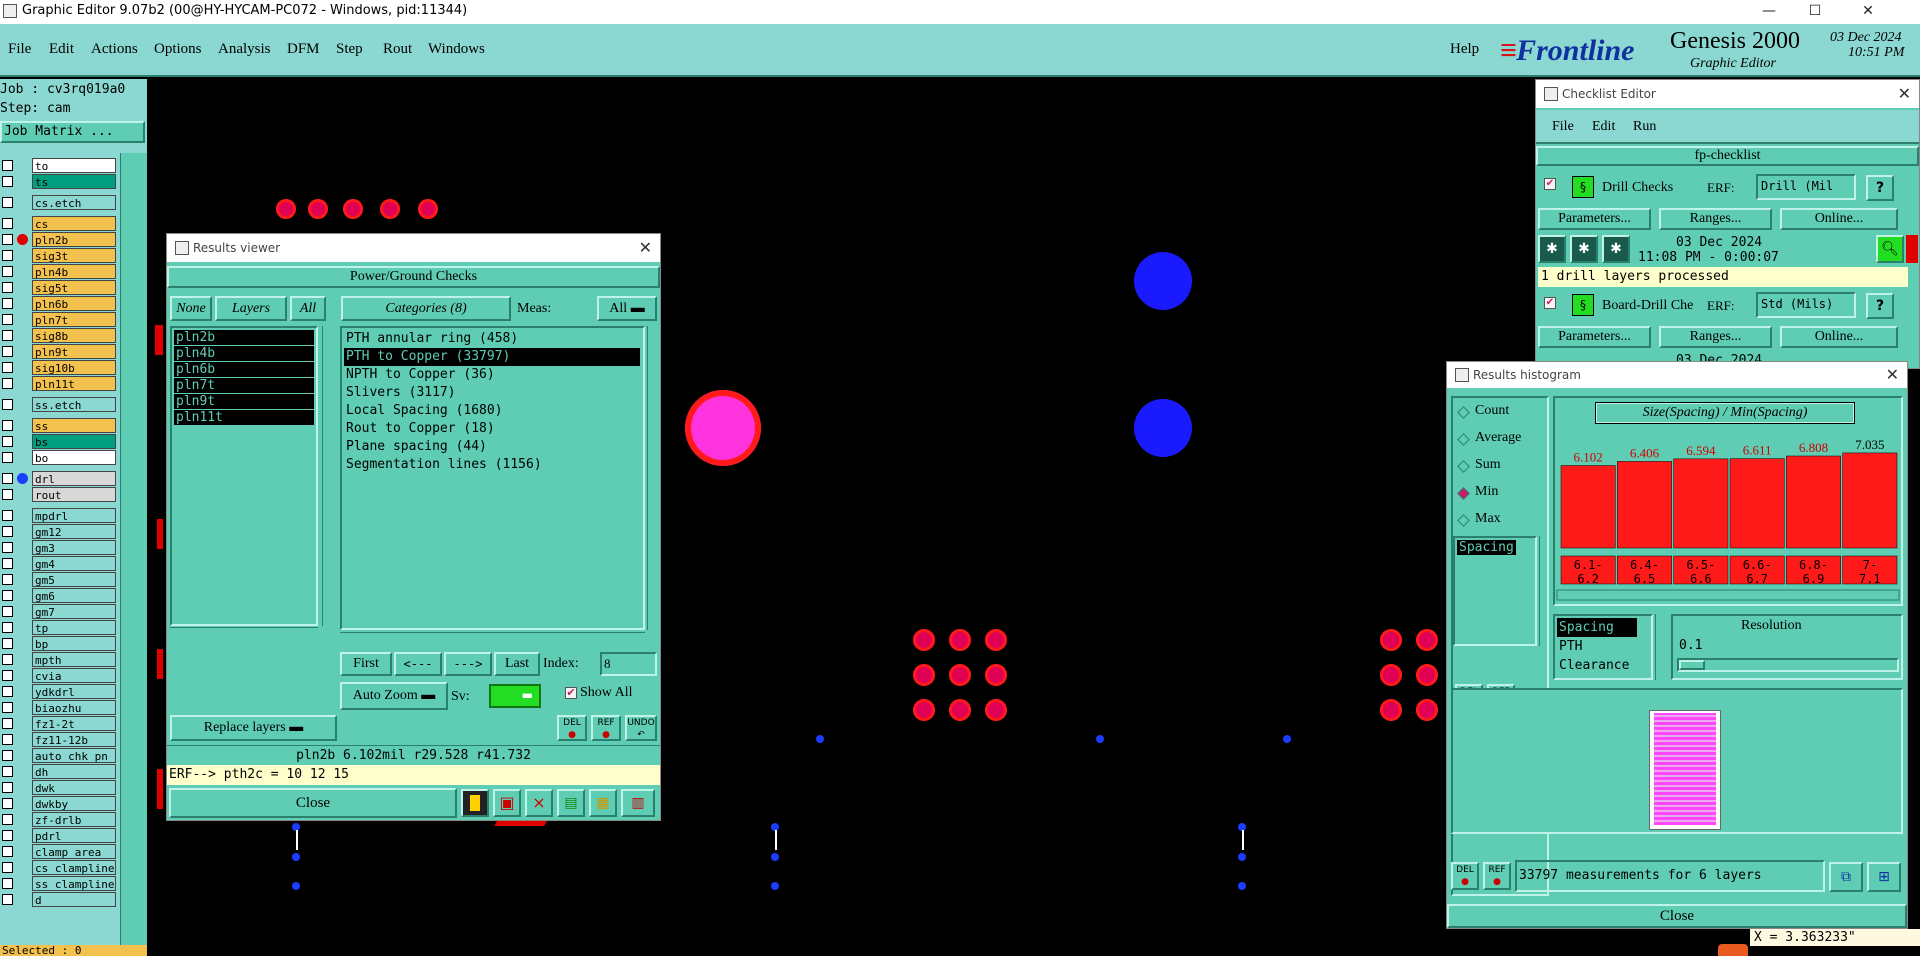 This screenshot has height=956, width=1920. What do you see at coordinates (114, 49) in the screenshot?
I see `menu-actions: Actions` at bounding box center [114, 49].